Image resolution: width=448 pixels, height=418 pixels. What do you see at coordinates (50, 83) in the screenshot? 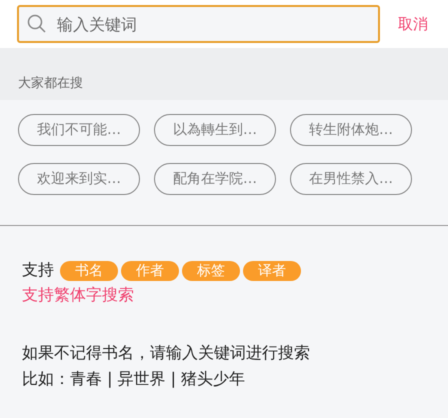
I see `section-heading: 大家都在搜` at bounding box center [50, 83].